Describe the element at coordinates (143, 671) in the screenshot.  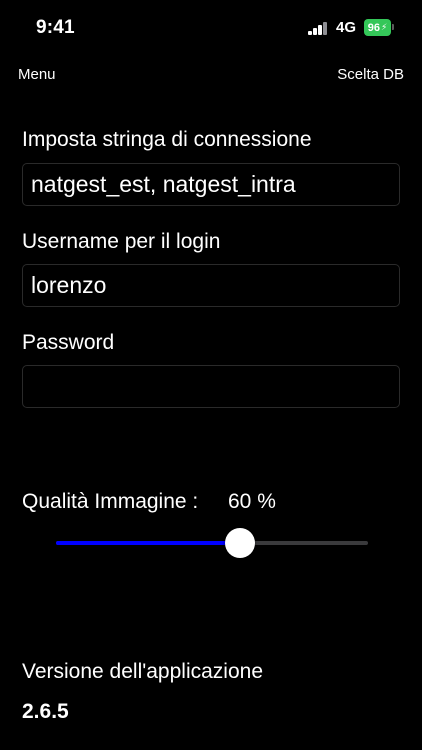
I see `app-version-label: Versione dell'applicazione` at that location.